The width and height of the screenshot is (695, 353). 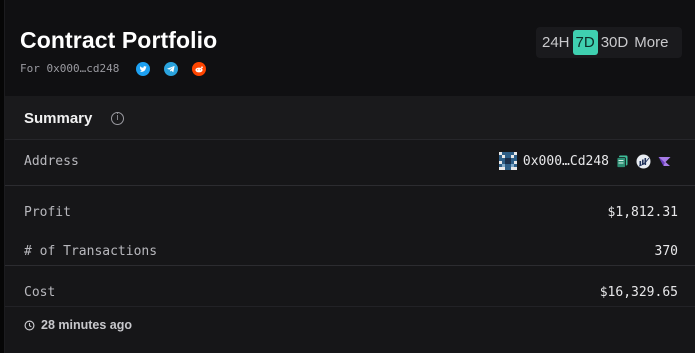 What do you see at coordinates (70, 68) in the screenshot?
I see `address-subtitle: For 0x000…cd248` at bounding box center [70, 68].